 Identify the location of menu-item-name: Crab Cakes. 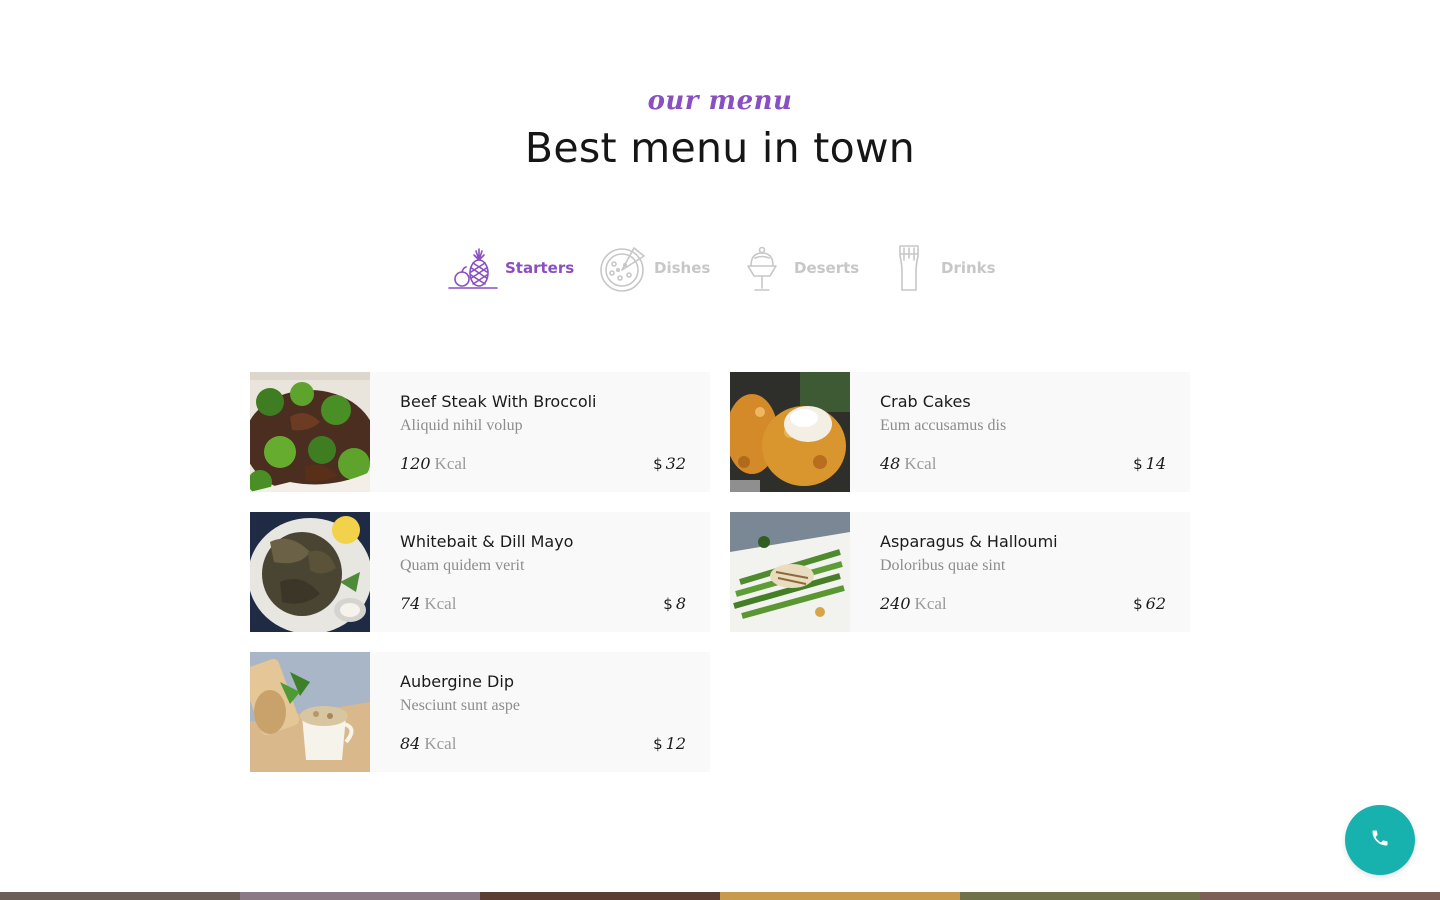
(925, 401).